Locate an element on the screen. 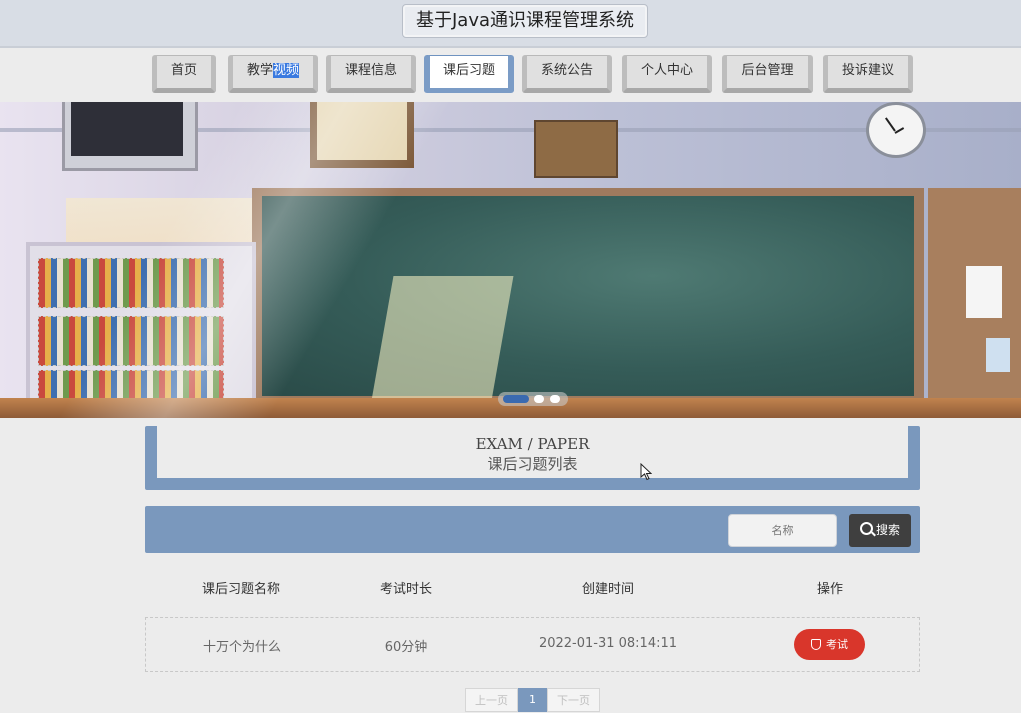 This screenshot has height=713, width=1021. pagination-prev: 上一页 is located at coordinates (491, 700).